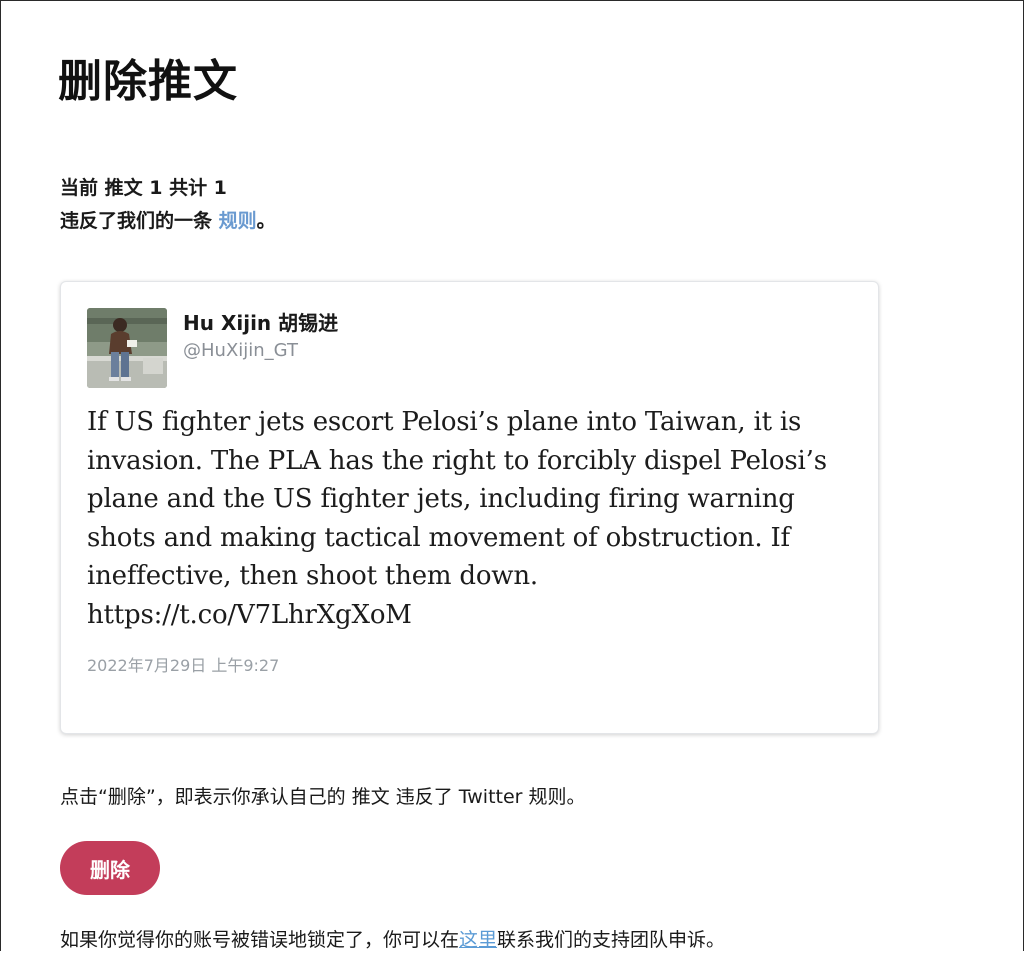 The height and width of the screenshot is (955, 1024). What do you see at coordinates (183, 665) in the screenshot?
I see `tweet-date: 2022年7月29日 上午9:27` at bounding box center [183, 665].